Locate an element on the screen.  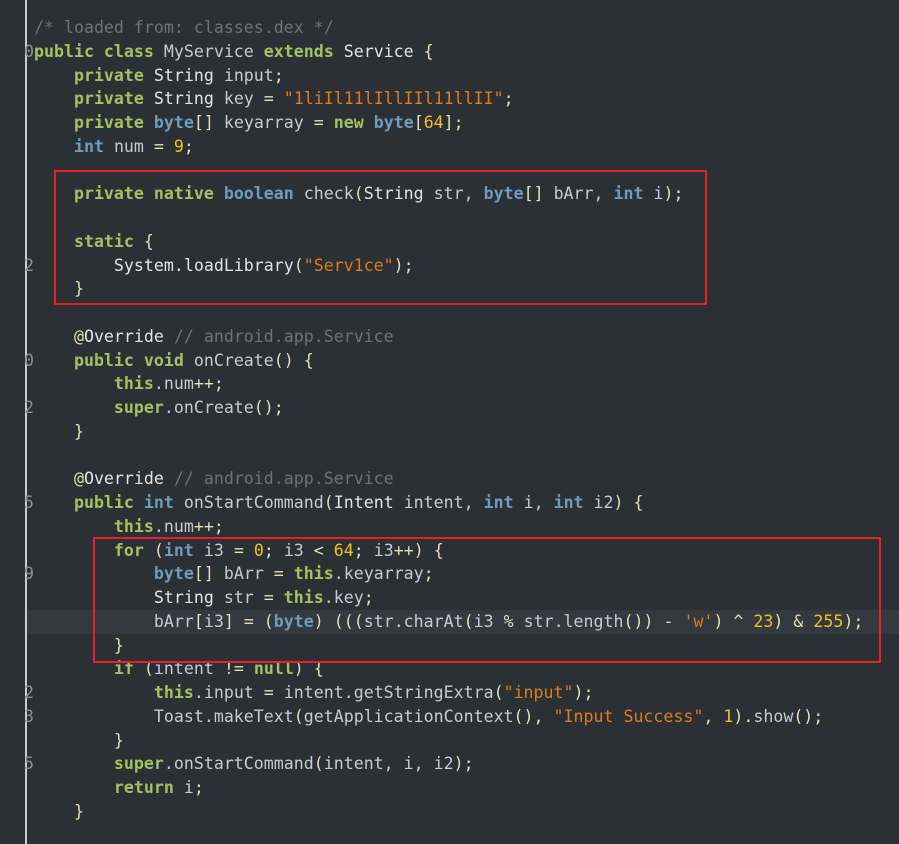
code-token: i, is located at coordinates (538, 502).